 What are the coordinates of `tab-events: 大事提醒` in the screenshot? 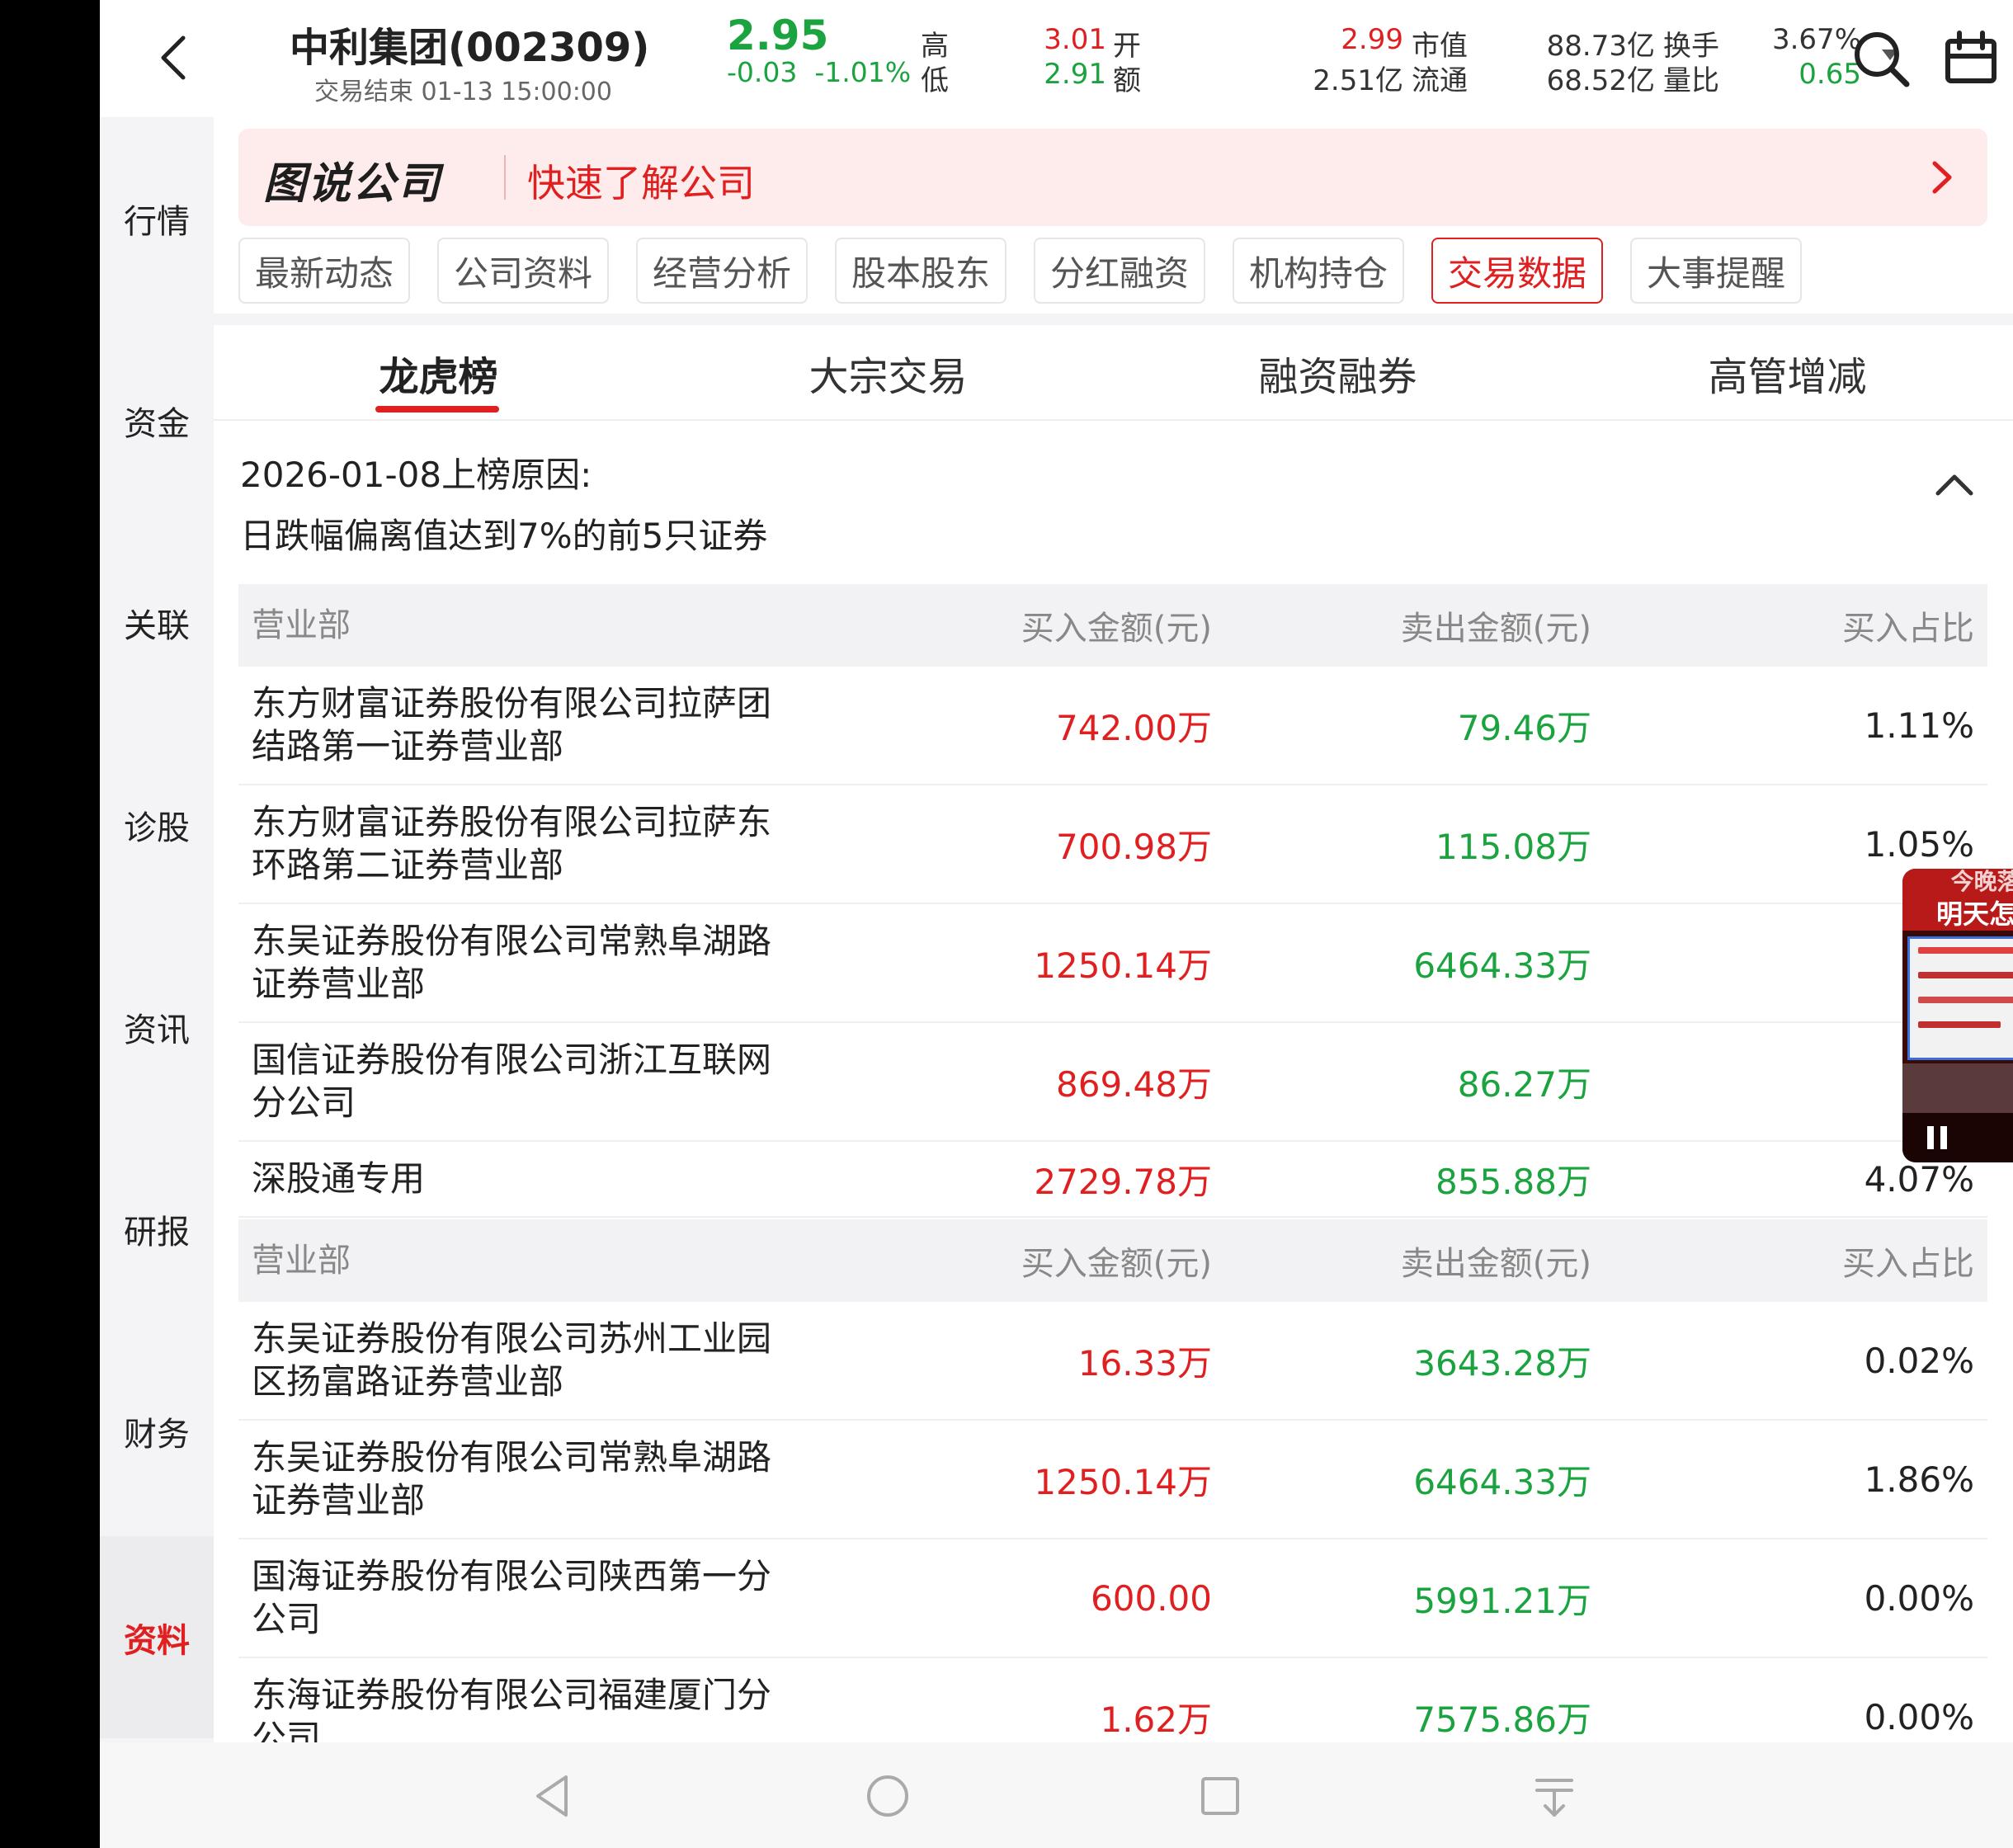 It's located at (1716, 271).